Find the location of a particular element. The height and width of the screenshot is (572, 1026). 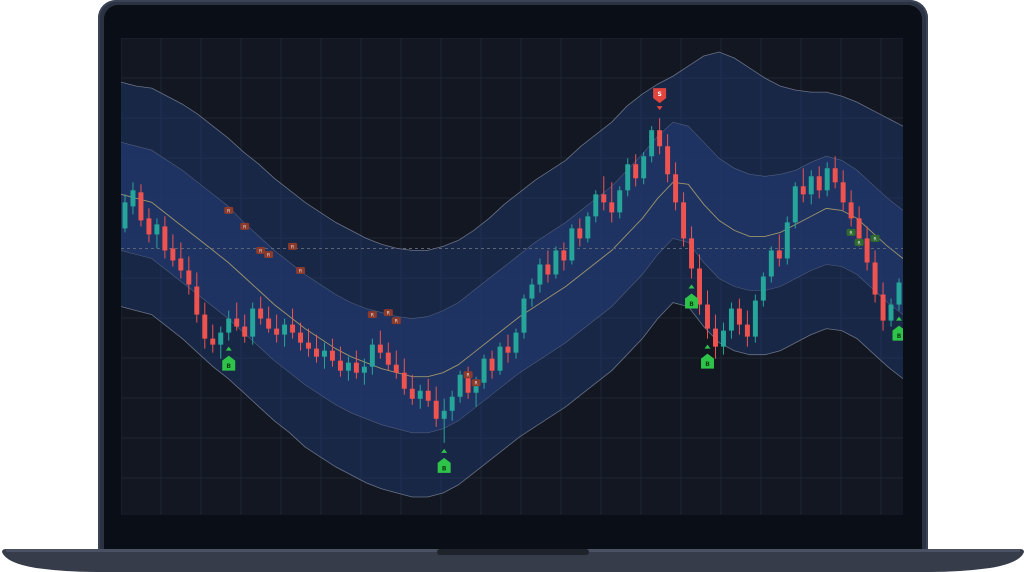

buy-signal: B is located at coordinates (707, 356).